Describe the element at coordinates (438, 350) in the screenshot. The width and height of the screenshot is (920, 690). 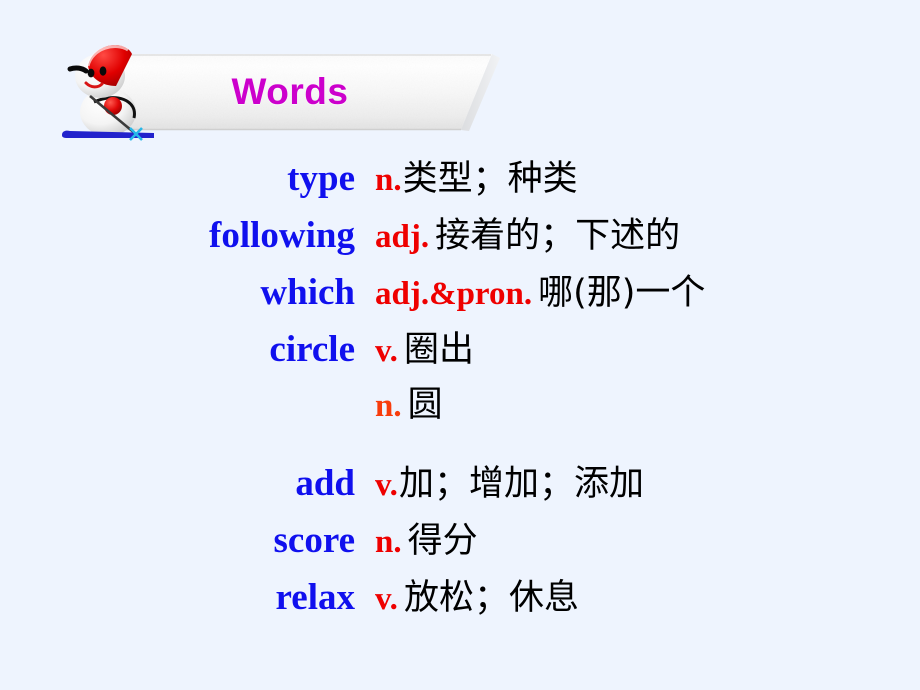
I see `vocab-definition: 圈出` at that location.